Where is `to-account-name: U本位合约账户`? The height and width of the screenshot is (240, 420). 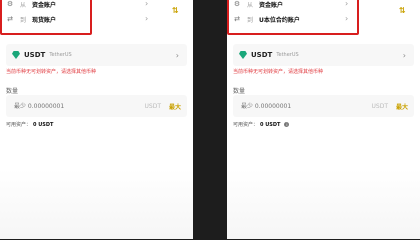 to-account-name: U本位合约账户 is located at coordinates (279, 20).